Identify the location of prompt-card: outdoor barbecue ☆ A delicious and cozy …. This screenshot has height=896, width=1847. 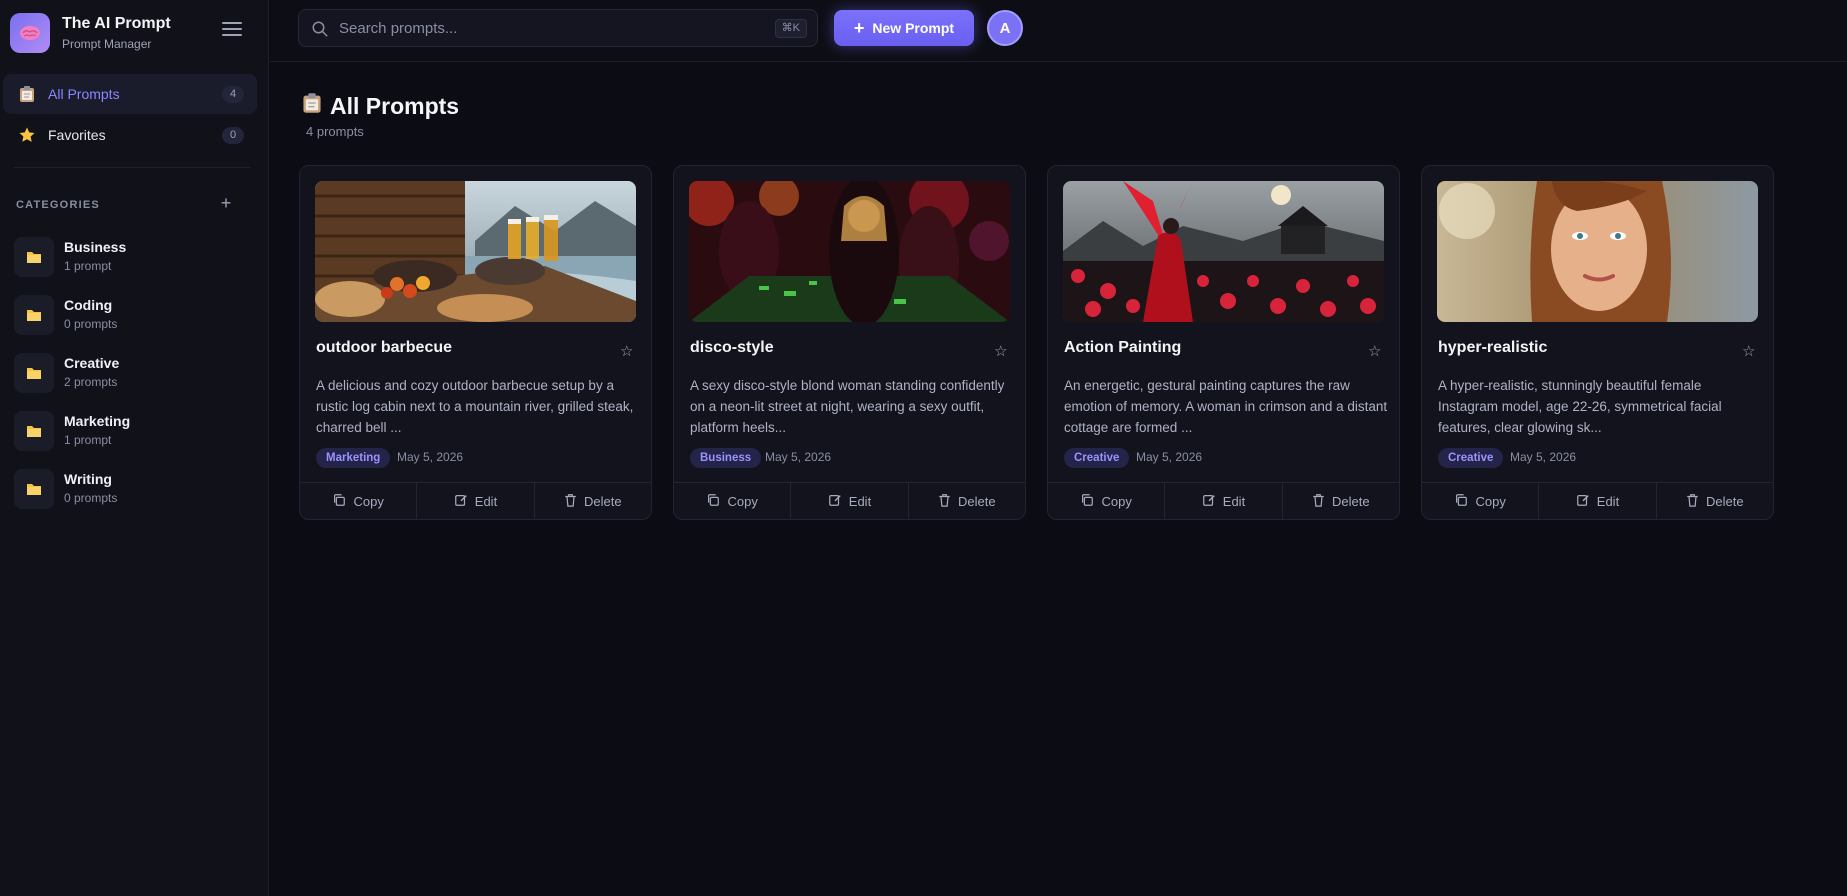
(475, 342).